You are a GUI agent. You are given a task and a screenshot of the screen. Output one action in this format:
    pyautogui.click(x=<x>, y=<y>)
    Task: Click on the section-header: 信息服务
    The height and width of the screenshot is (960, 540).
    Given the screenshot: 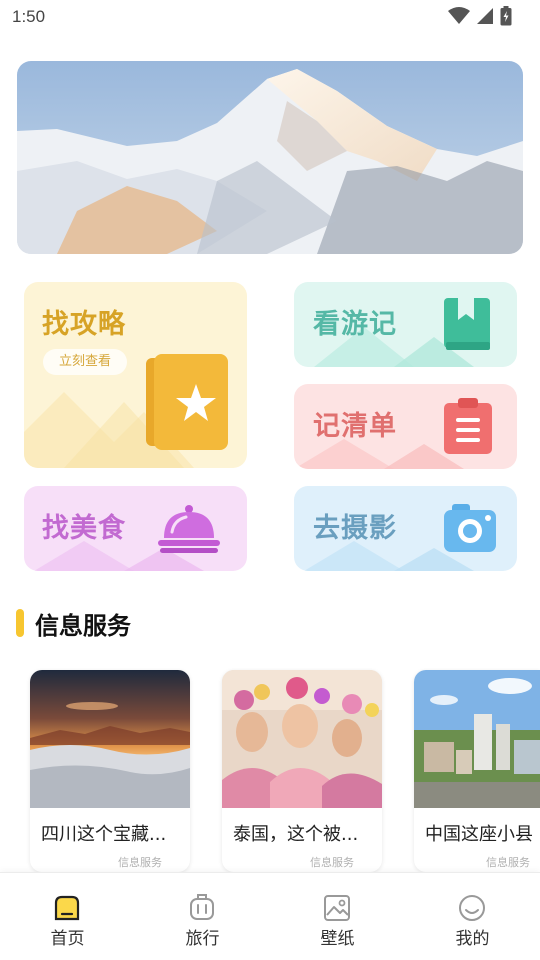 What is the action you would take?
    pyautogui.click(x=73, y=623)
    